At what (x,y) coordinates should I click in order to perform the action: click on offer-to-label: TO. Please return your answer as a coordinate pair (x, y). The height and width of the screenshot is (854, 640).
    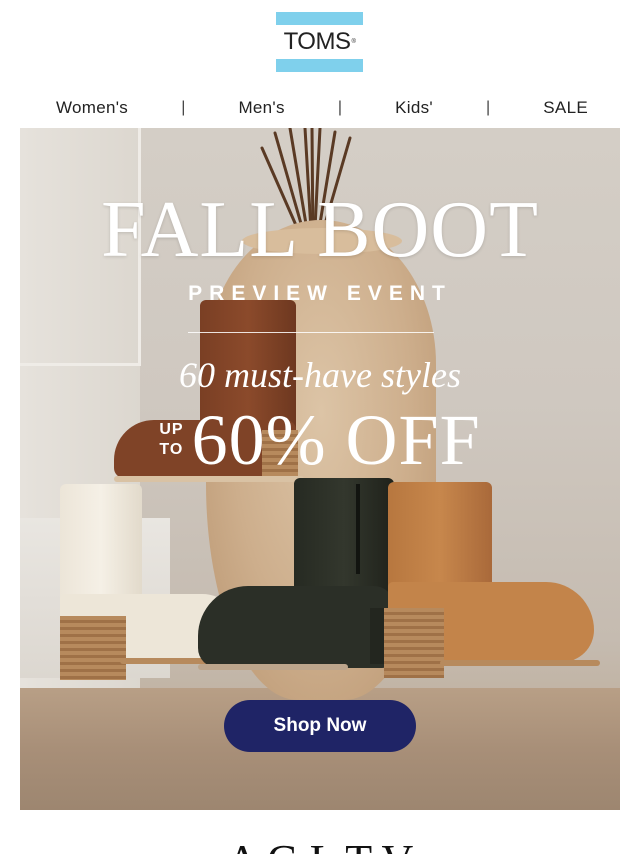
    Looking at the image, I should click on (171, 449).